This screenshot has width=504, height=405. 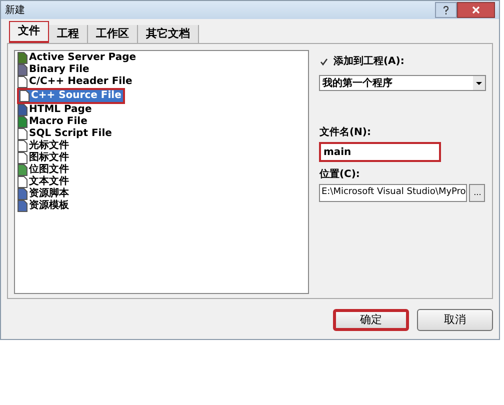 What do you see at coordinates (15, 11) in the screenshot?
I see `window-title: 新建` at bounding box center [15, 11].